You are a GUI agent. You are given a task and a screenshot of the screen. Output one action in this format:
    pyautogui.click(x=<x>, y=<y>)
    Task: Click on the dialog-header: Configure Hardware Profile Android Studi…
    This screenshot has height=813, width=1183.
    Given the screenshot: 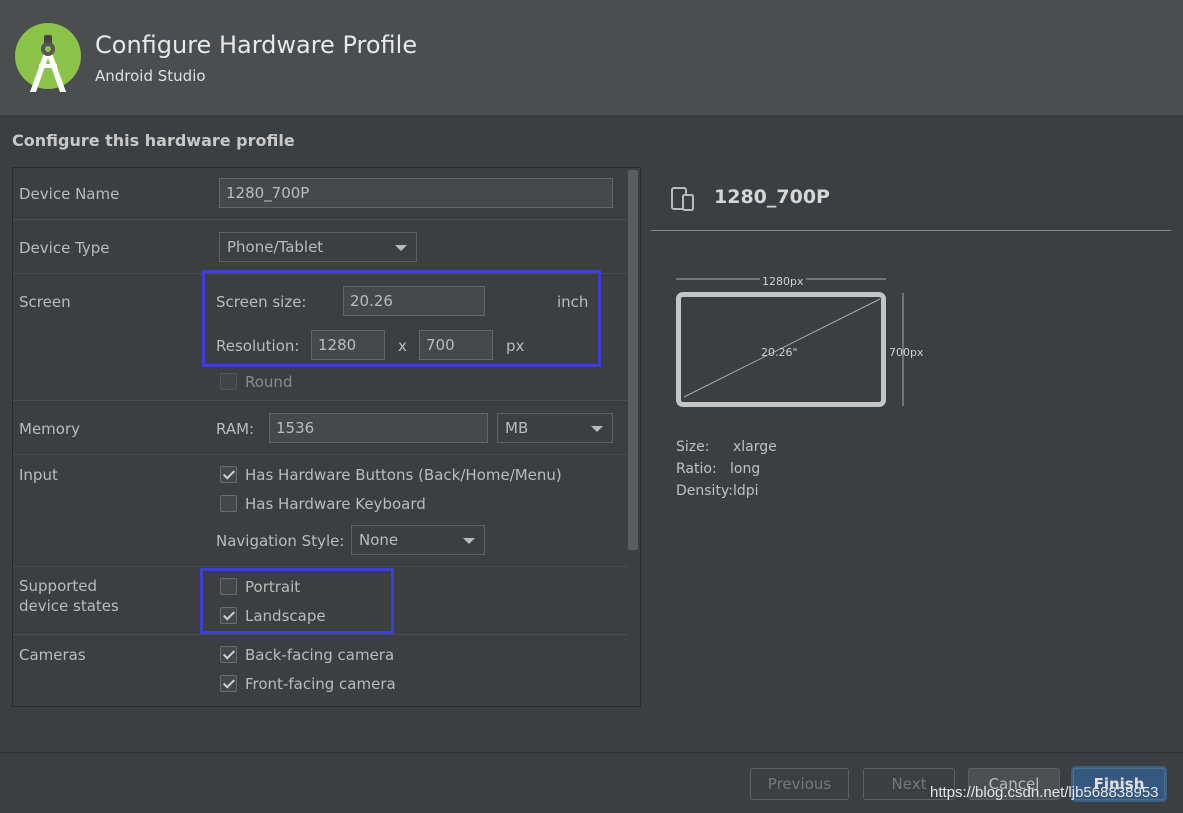 What is the action you would take?
    pyautogui.click(x=591, y=57)
    